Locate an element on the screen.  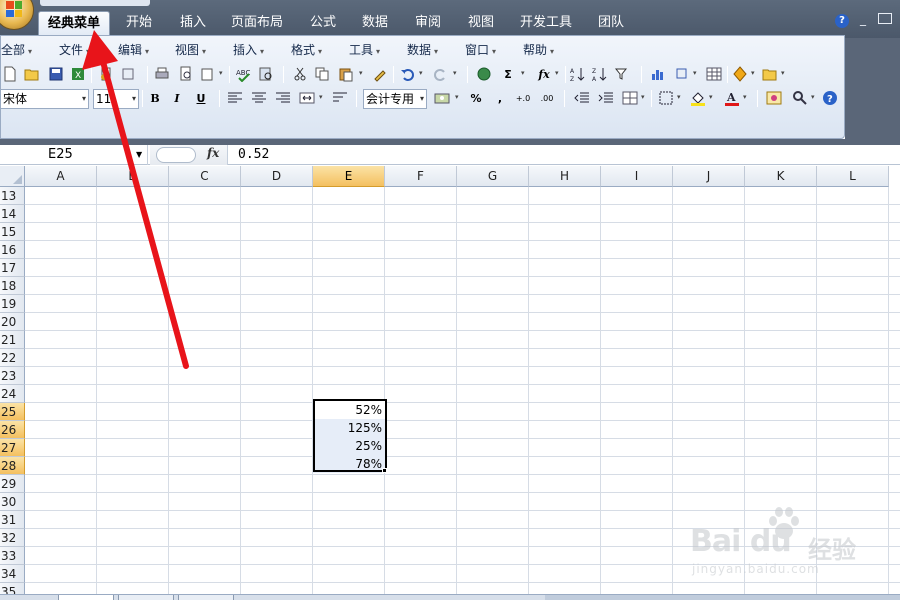
row-header-22: 22 is located at coordinates (12, 358).